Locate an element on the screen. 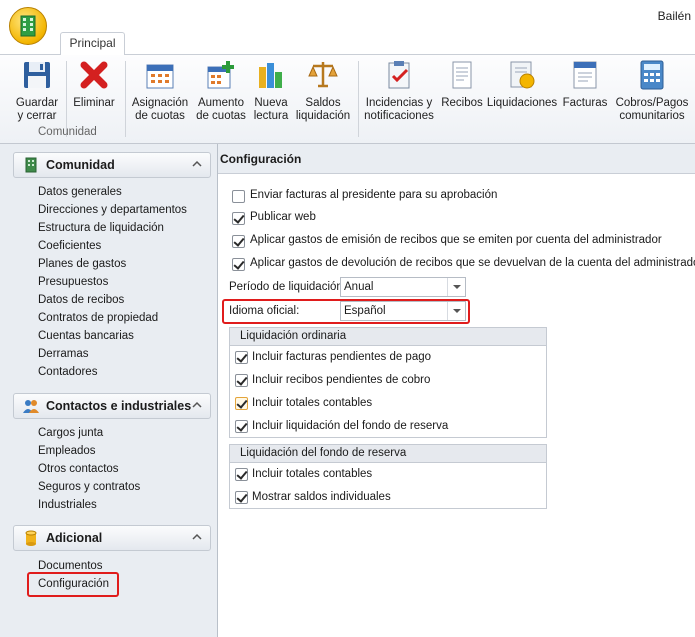 The height and width of the screenshot is (637, 695). checkbox-send-invoices is located at coordinates (238, 196).